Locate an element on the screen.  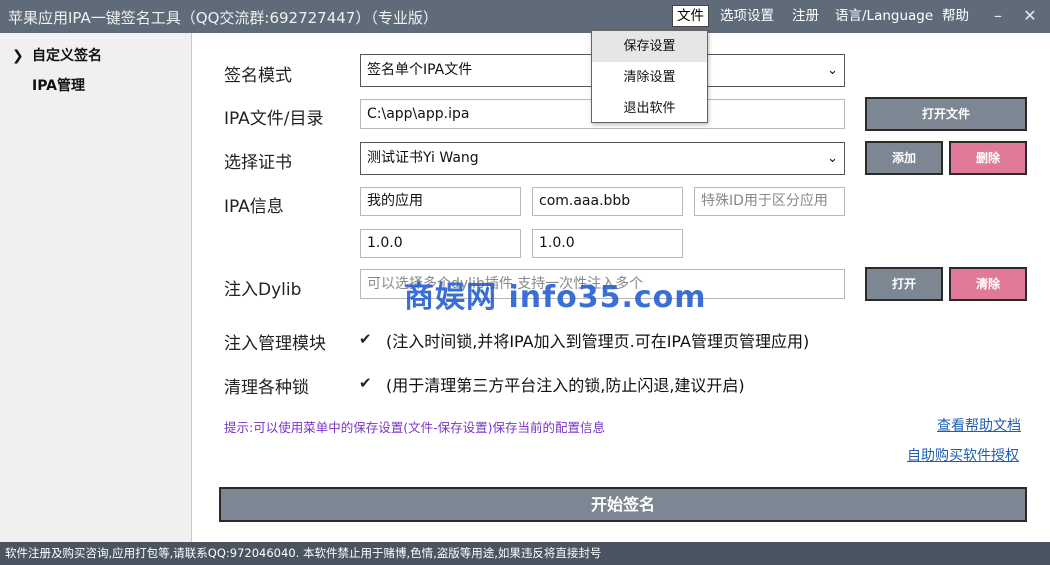
inject-manager-label: 注入管理模块 is located at coordinates (275, 344).